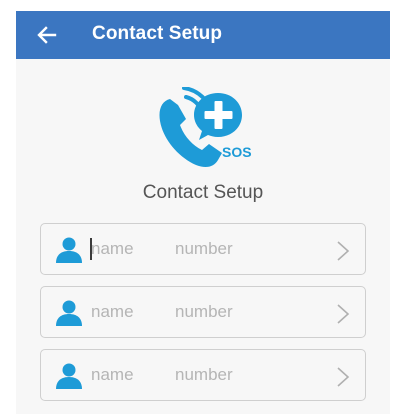 This screenshot has width=395, height=414. I want to click on section-title: Contact Setup, so click(203, 192).